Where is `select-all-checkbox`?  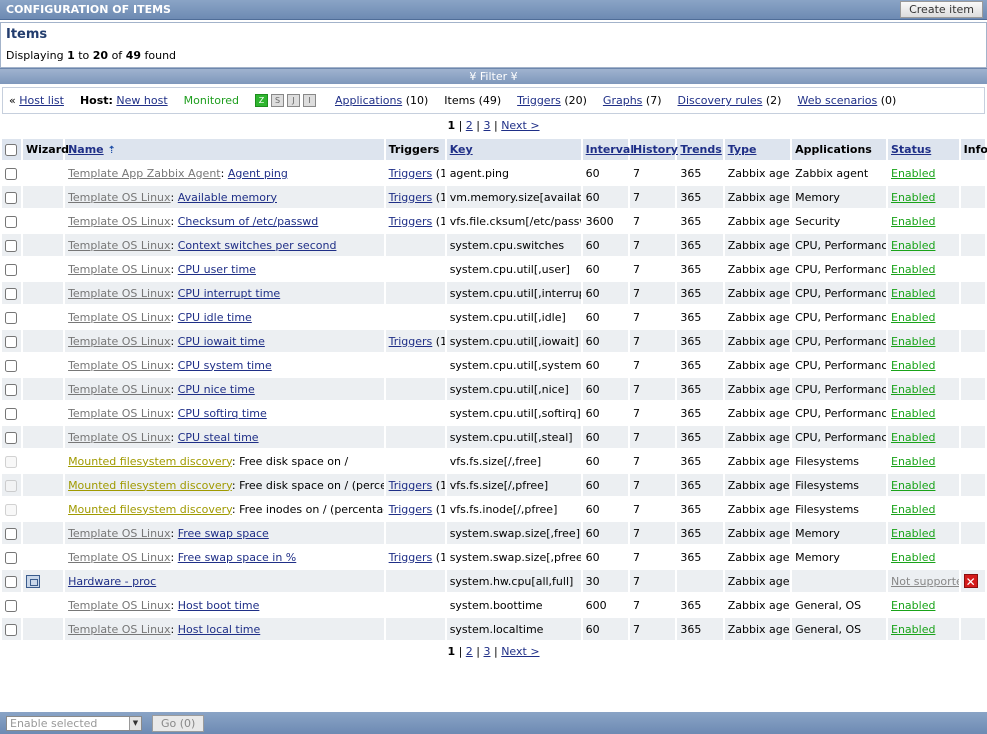
select-all-checkbox is located at coordinates (11, 150).